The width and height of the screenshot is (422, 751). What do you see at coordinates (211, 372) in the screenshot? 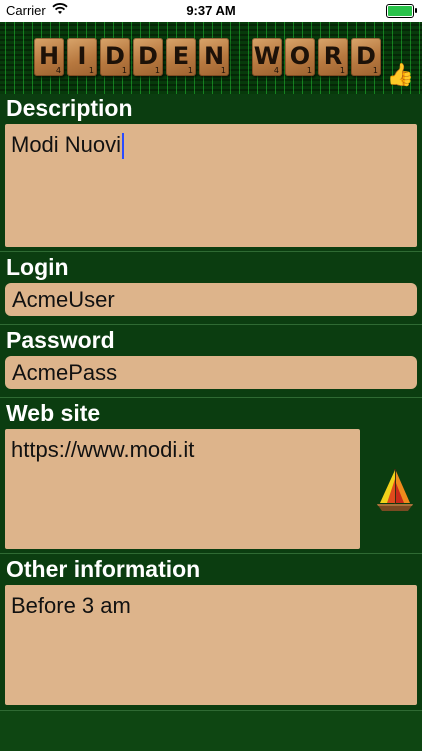
I see `password-field: AcmePass` at bounding box center [211, 372].